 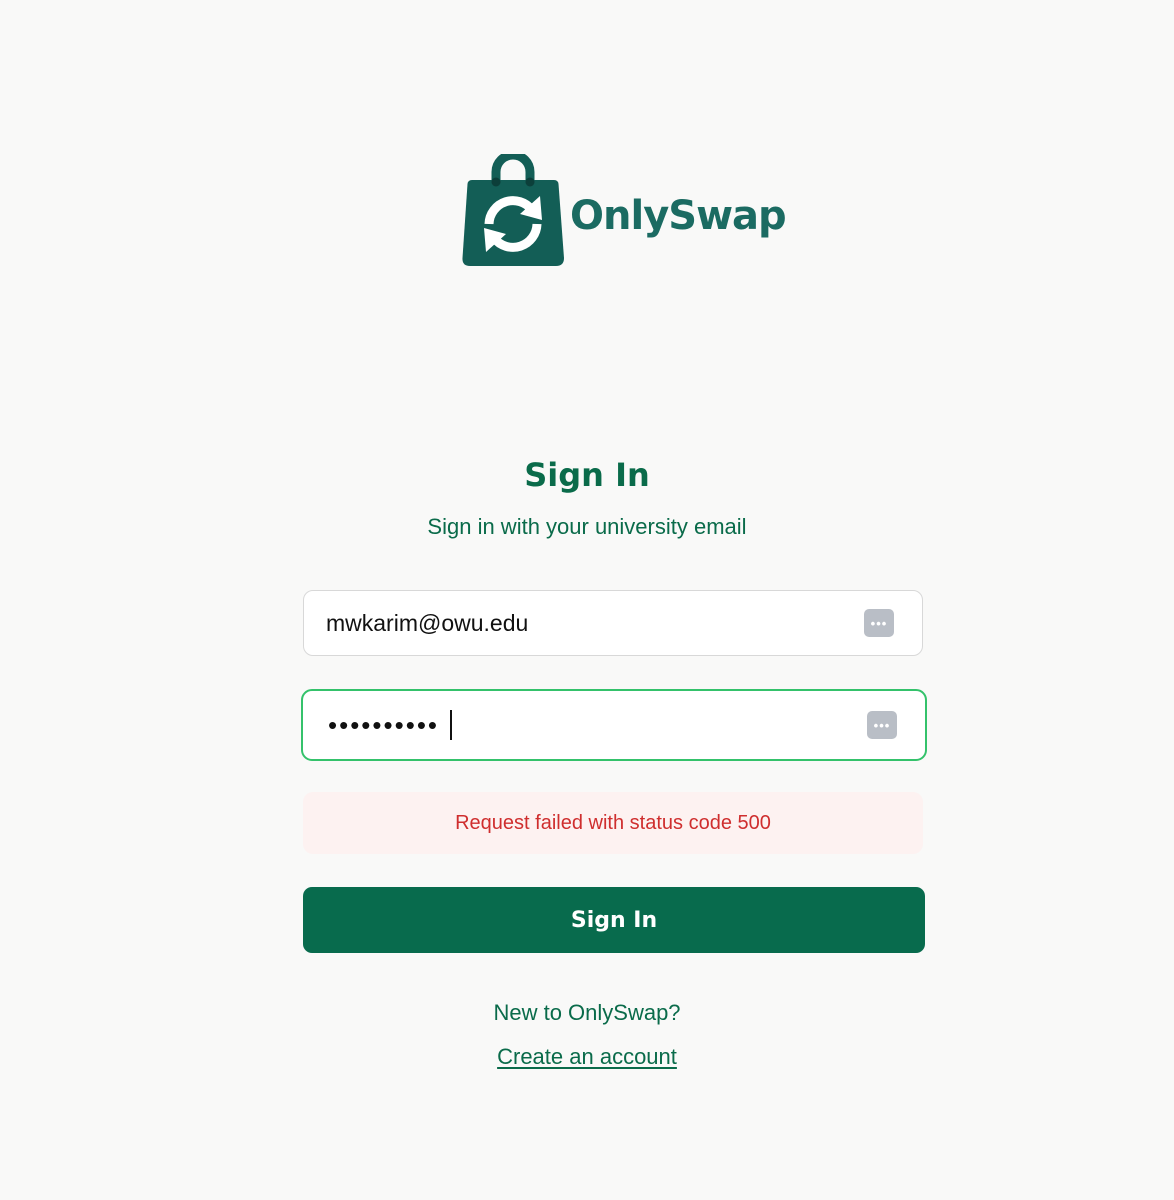 What do you see at coordinates (587, 1012) in the screenshot?
I see `new-user-prompt: New to OnlySwap?` at bounding box center [587, 1012].